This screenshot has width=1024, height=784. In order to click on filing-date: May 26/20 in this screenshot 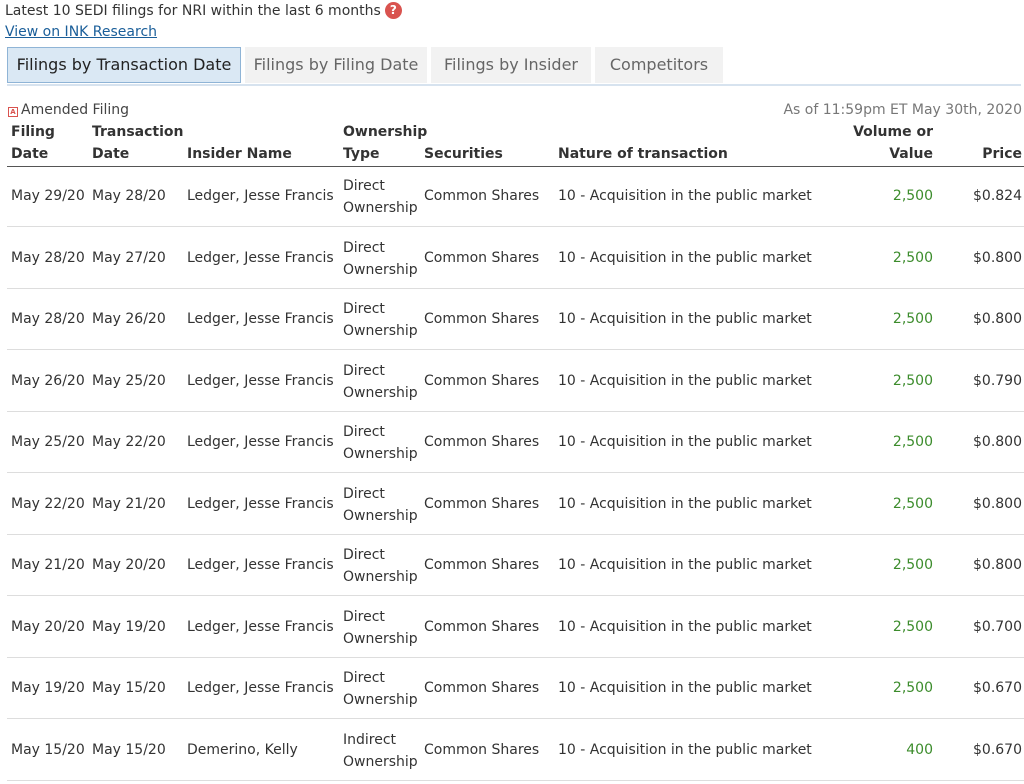, I will do `click(48, 380)`.